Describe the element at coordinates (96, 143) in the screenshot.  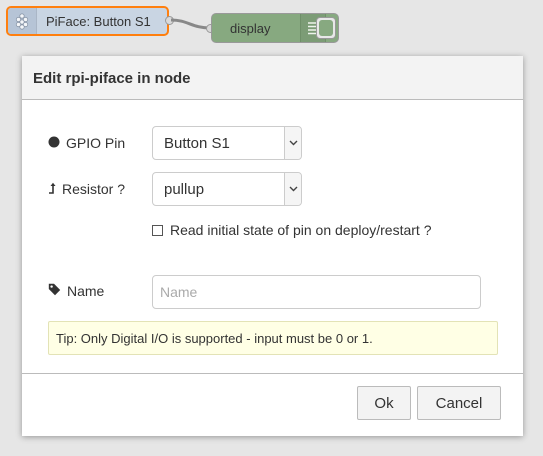
I see `gpio-pin-label: GPIO Pin` at that location.